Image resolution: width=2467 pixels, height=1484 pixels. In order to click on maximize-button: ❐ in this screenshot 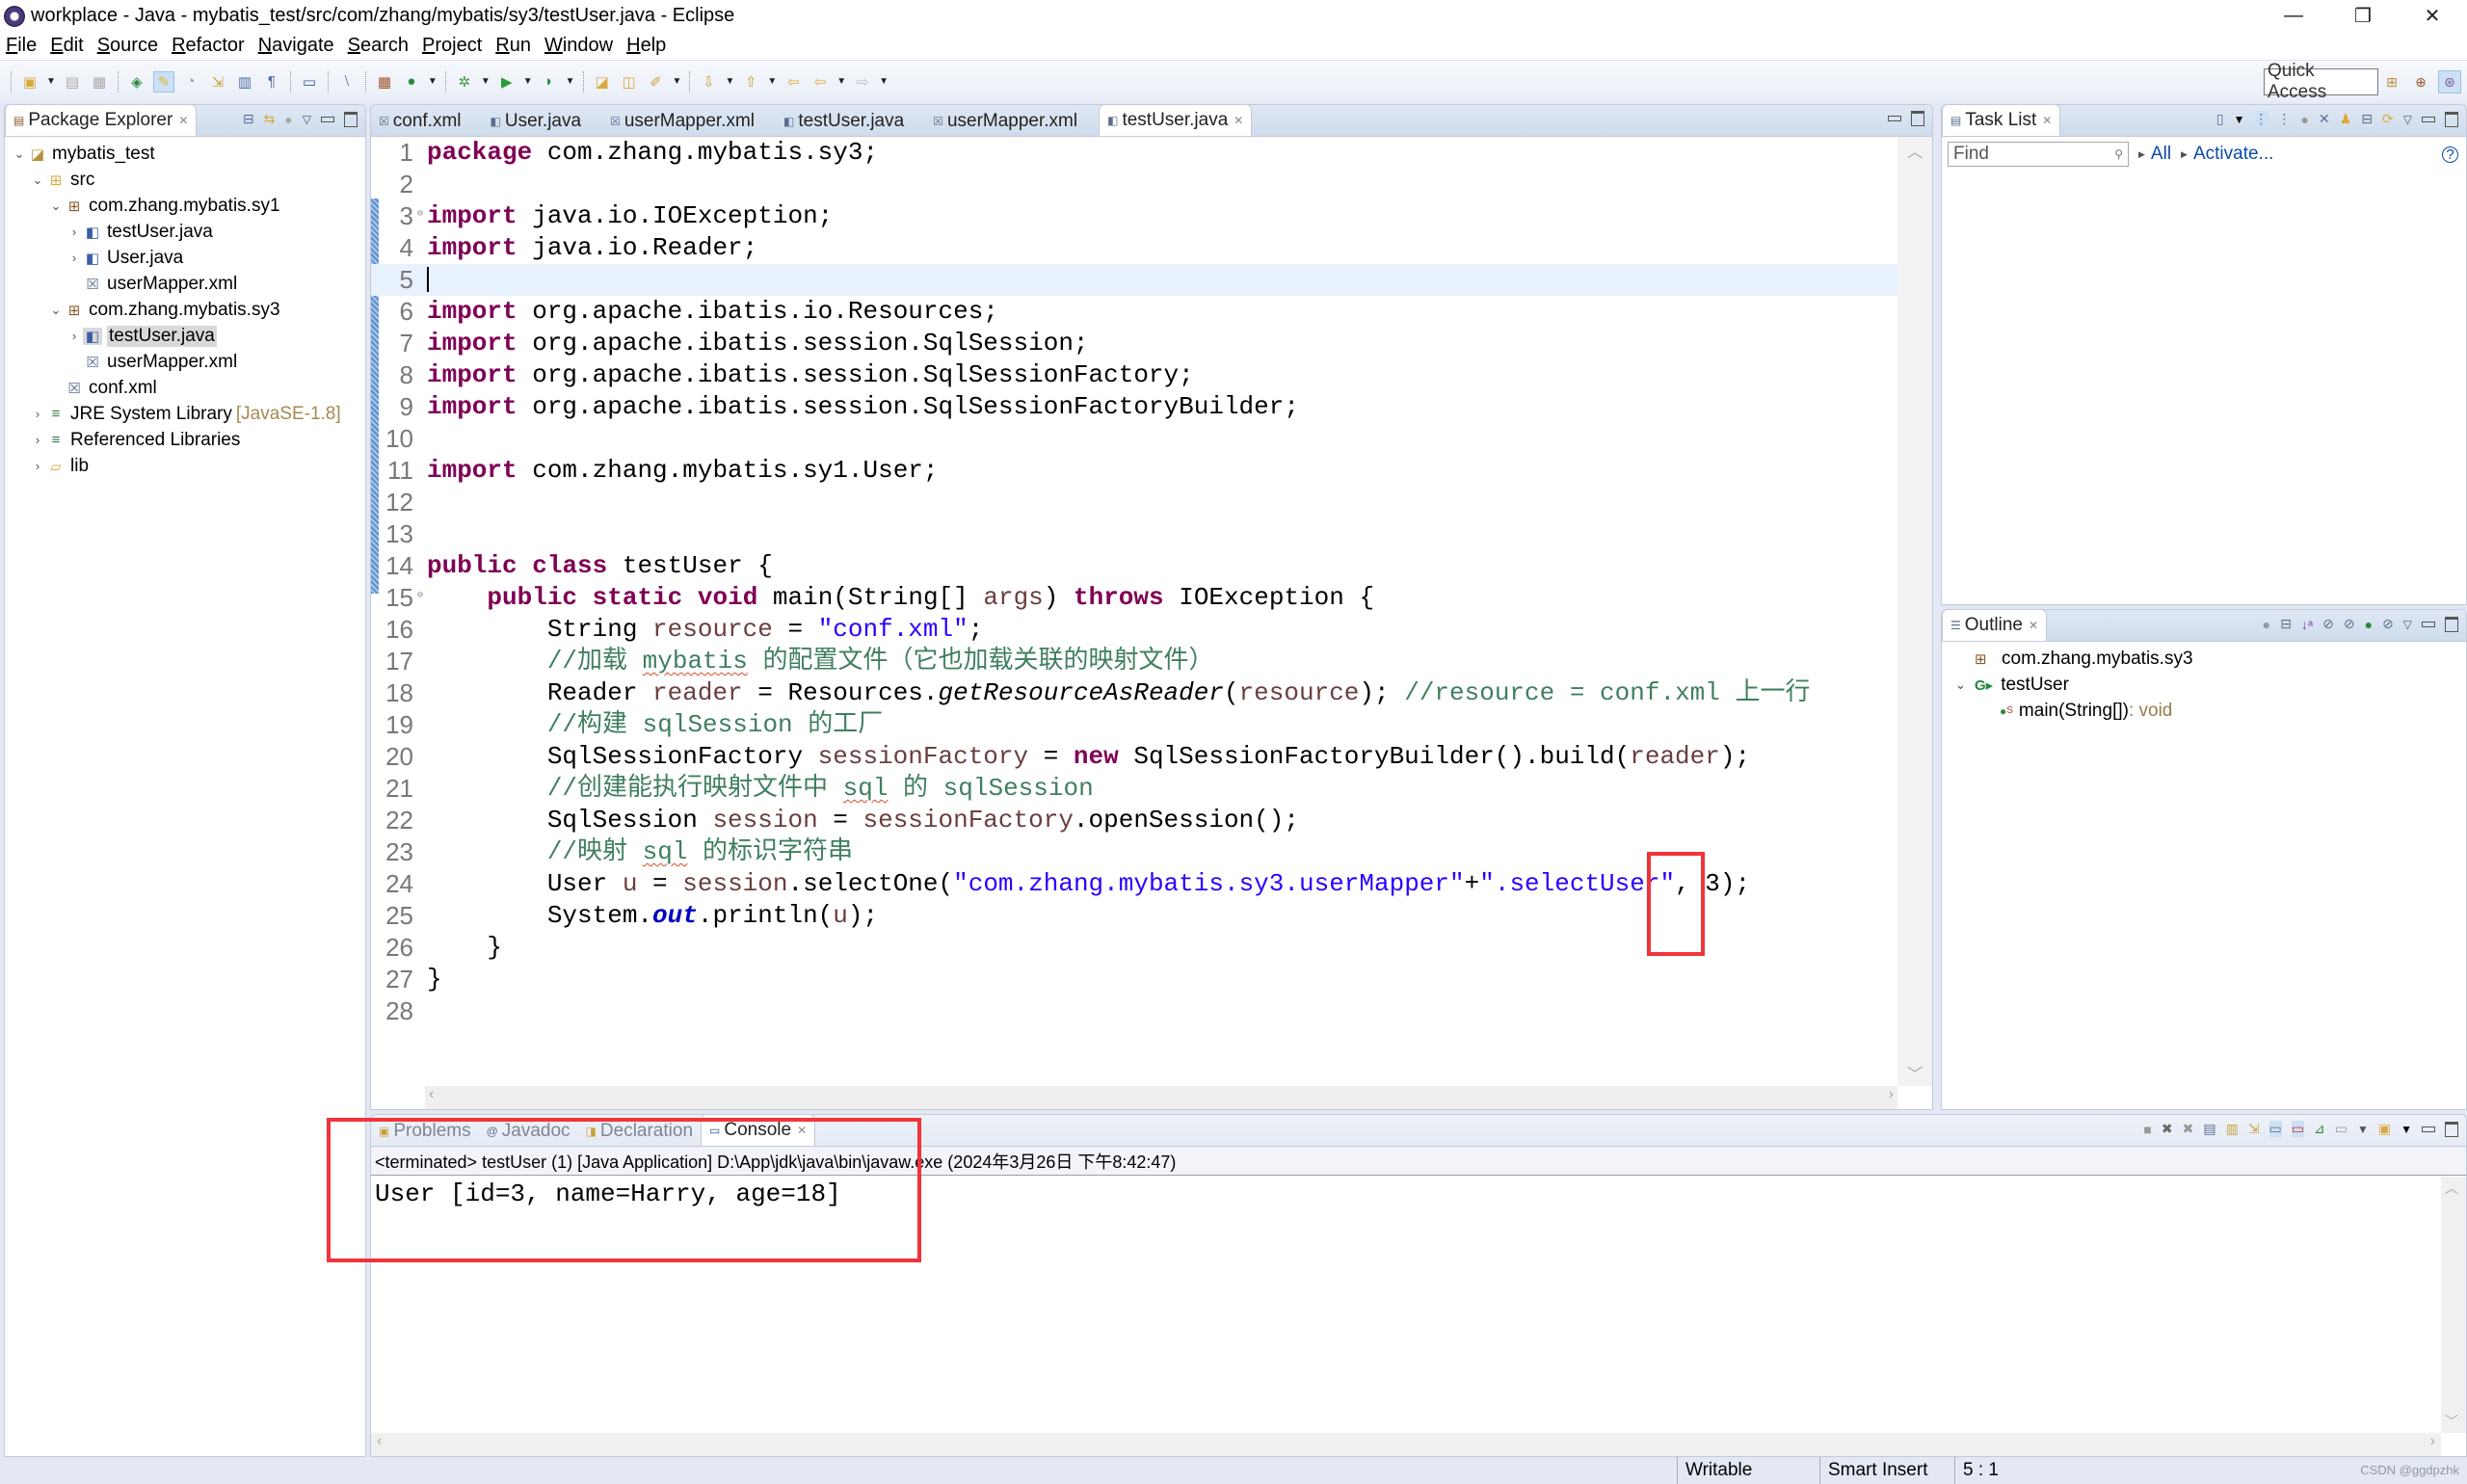, I will do `click(2363, 16)`.